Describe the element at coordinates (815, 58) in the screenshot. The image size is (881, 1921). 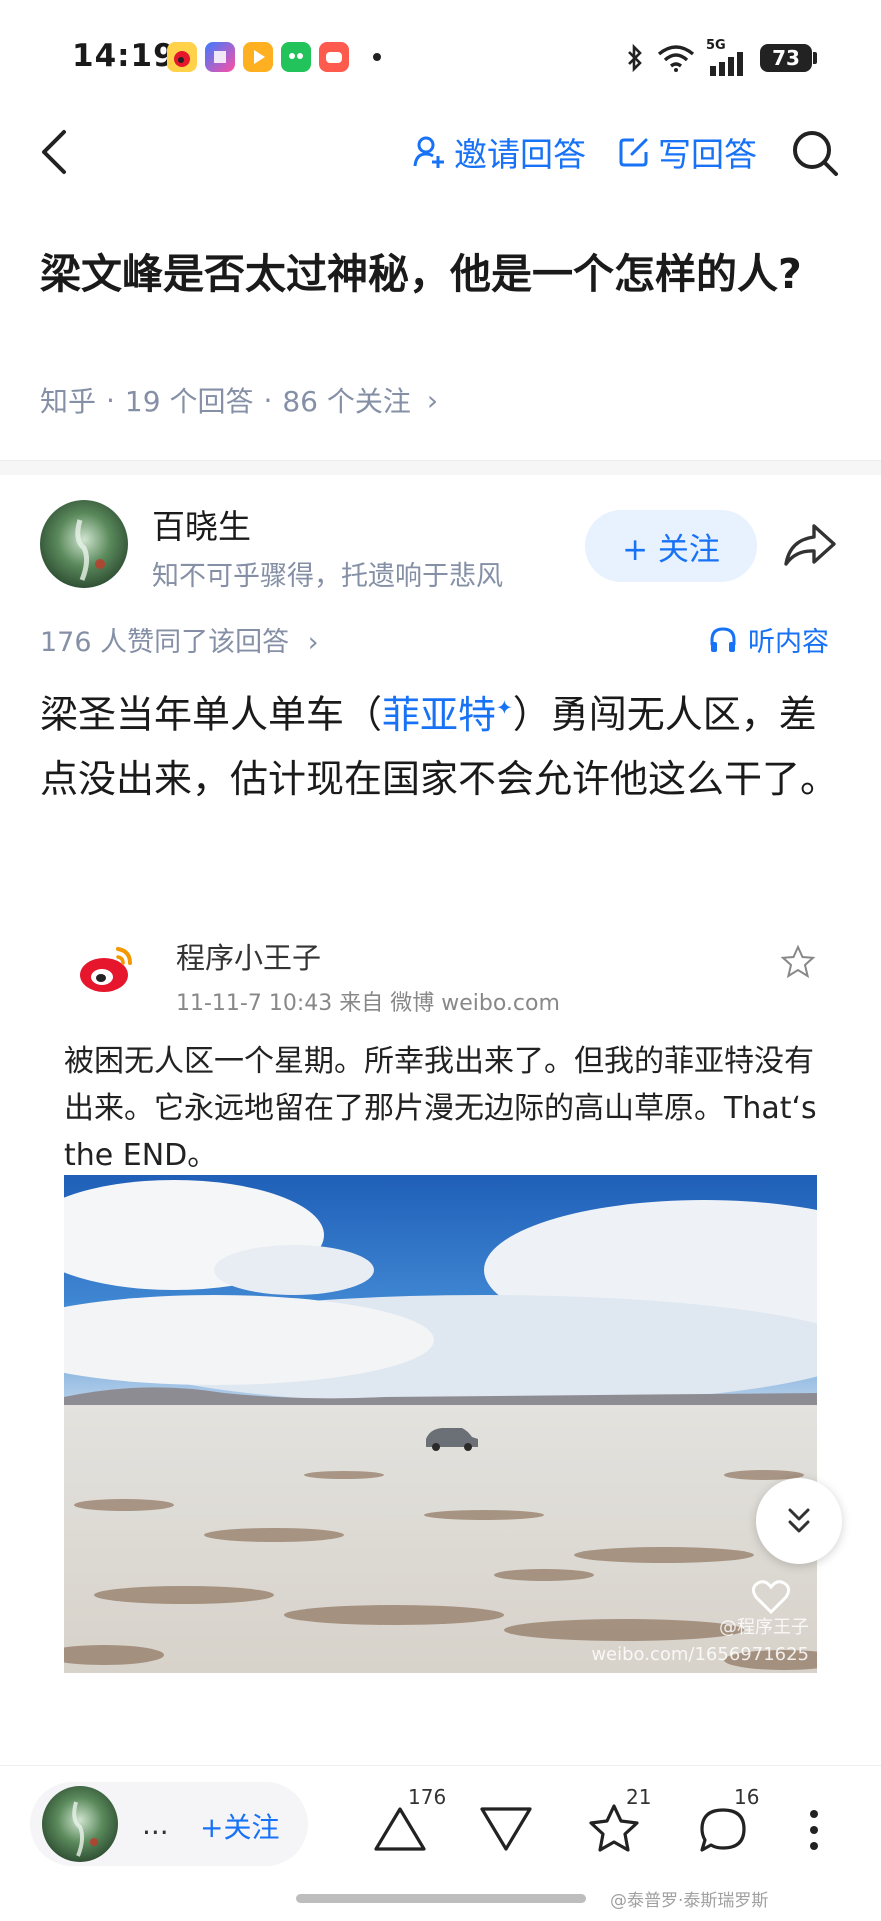
I see `battery-tip-icon` at that location.